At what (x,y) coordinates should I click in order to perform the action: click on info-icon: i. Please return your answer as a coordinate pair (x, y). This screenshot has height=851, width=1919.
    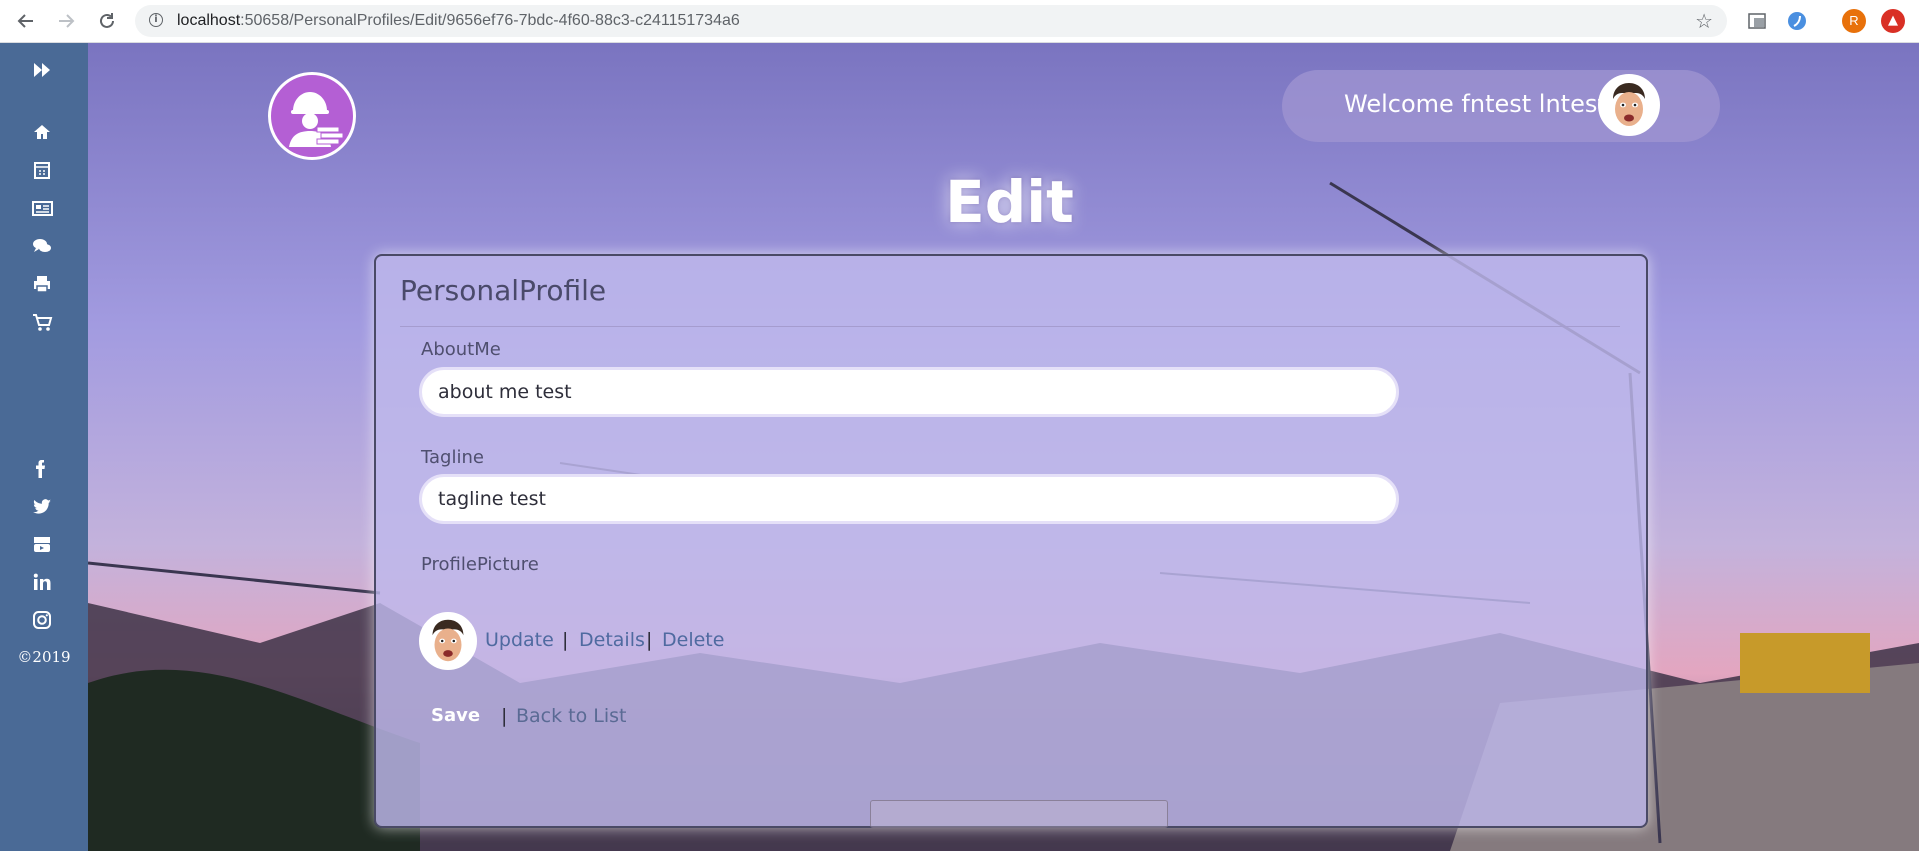
    Looking at the image, I should click on (156, 20).